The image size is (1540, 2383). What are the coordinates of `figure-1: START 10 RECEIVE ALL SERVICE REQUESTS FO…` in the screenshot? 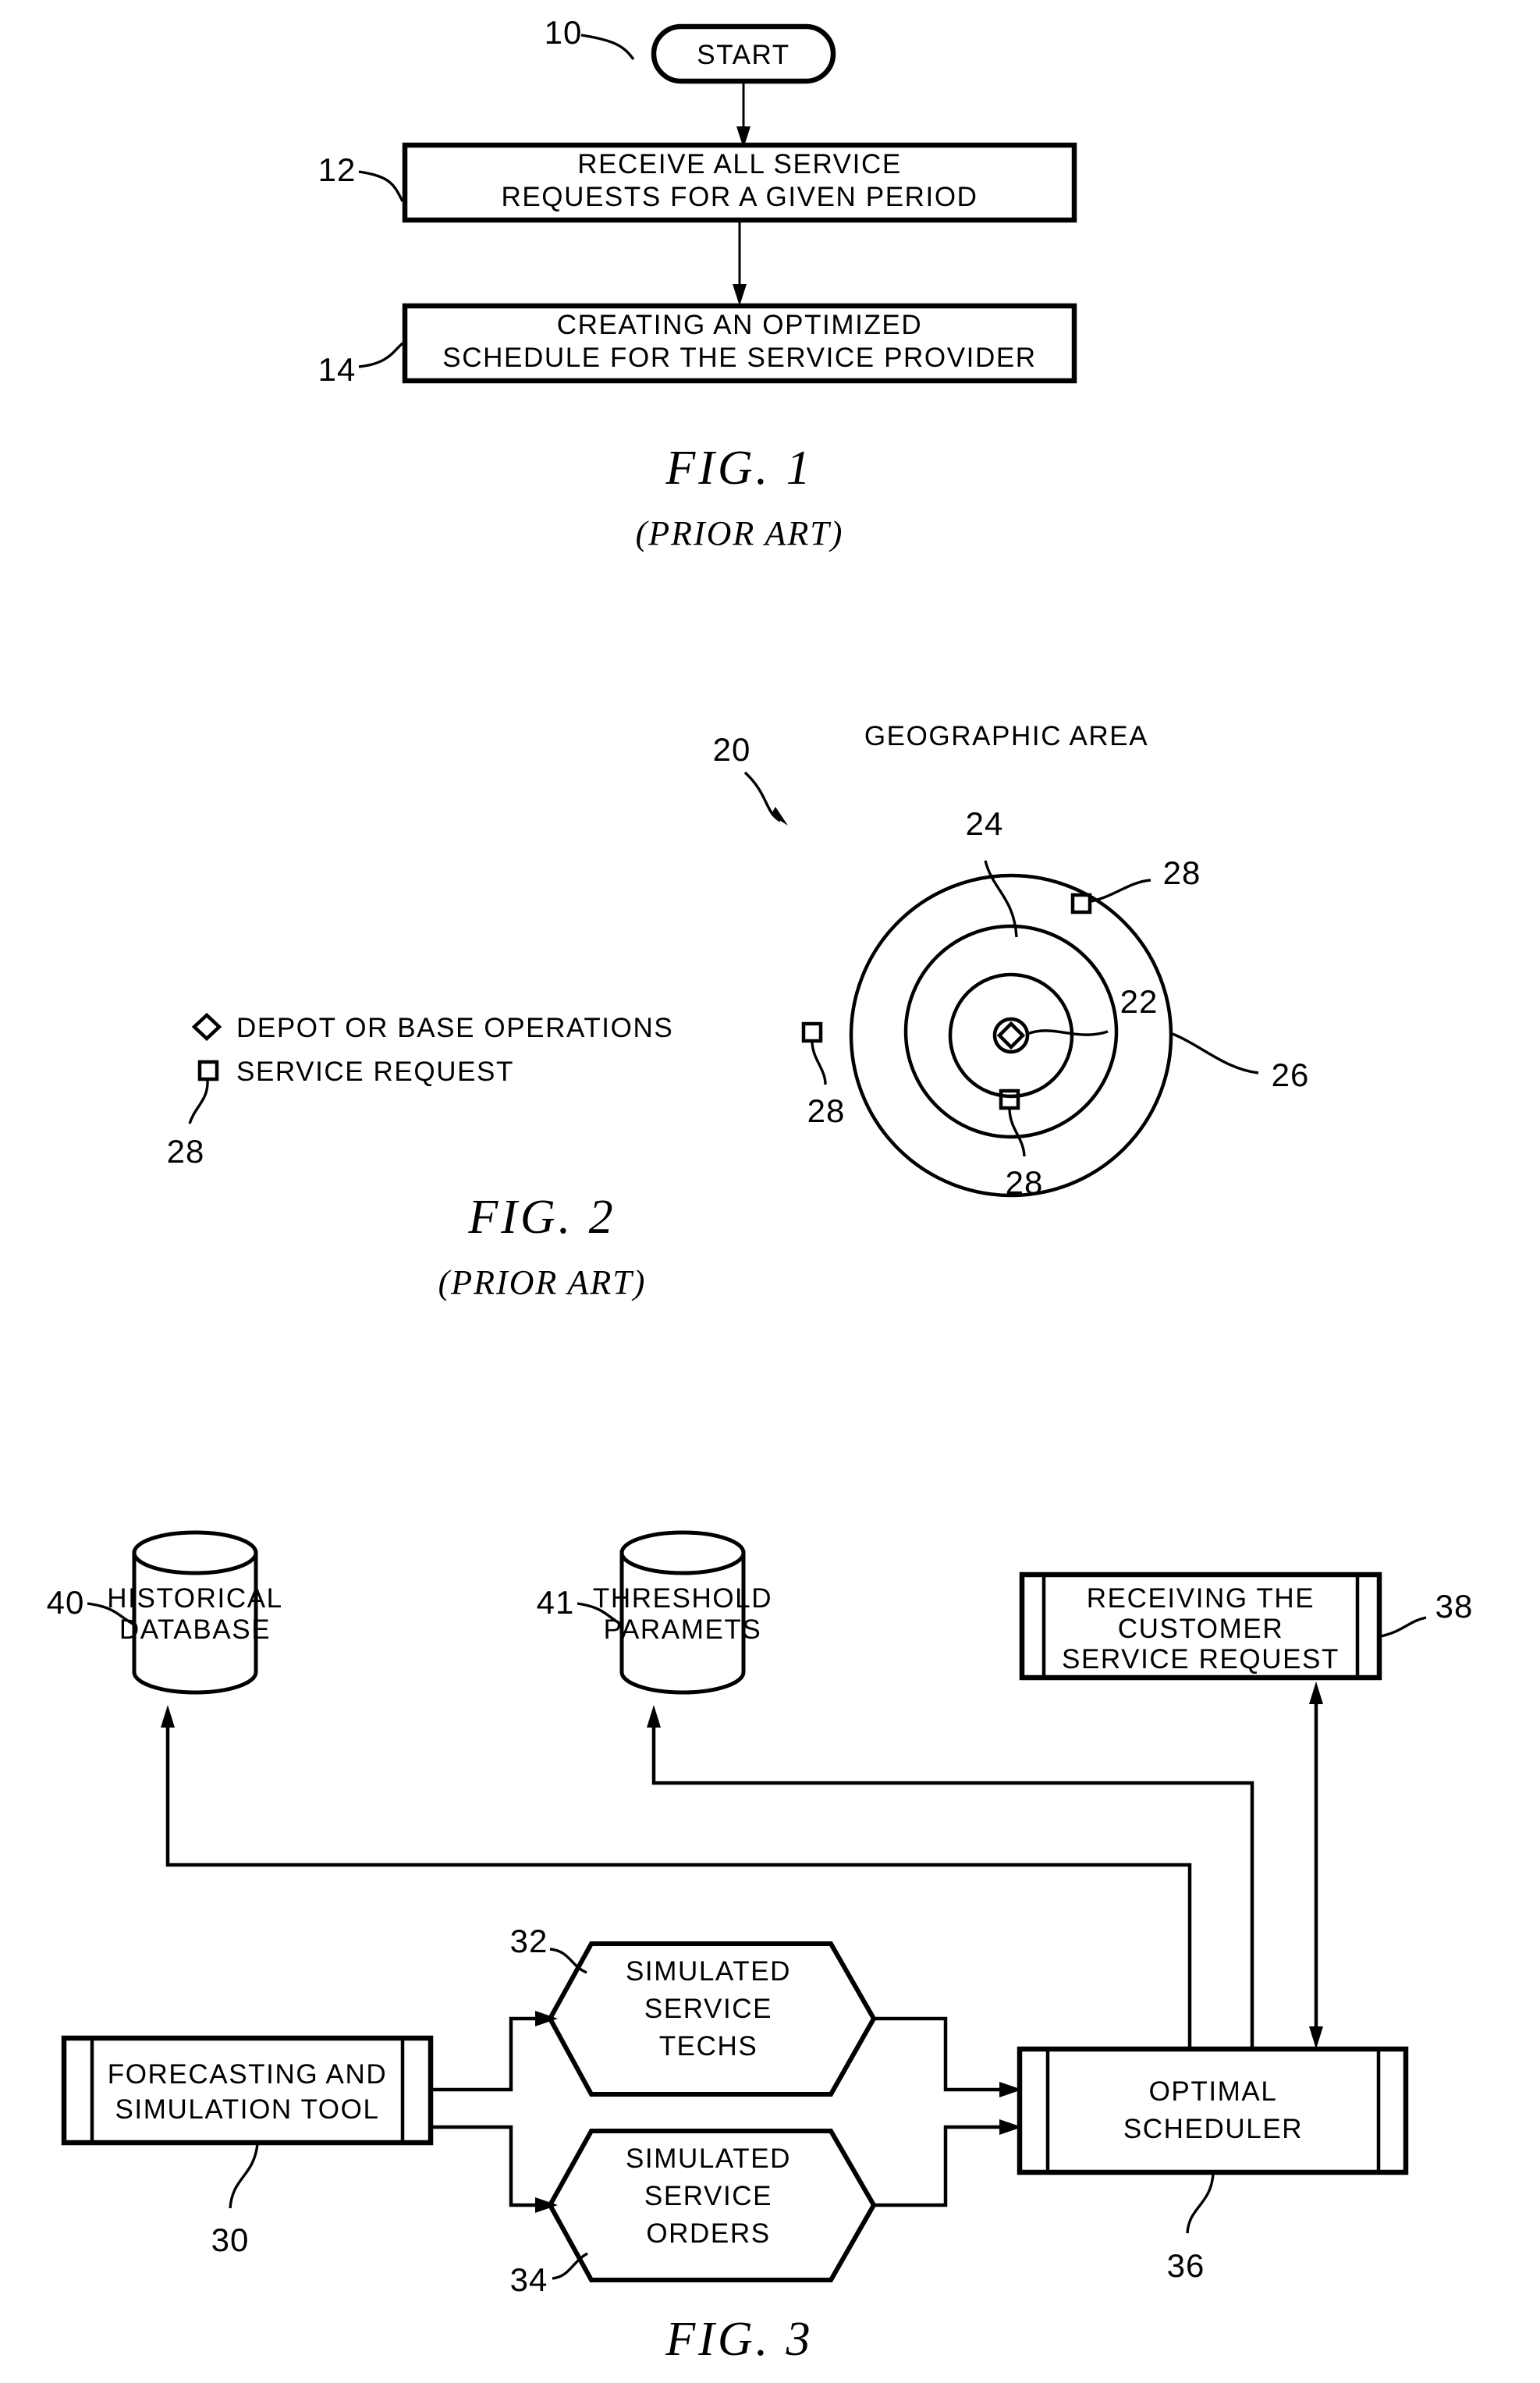 It's located at (697, 283).